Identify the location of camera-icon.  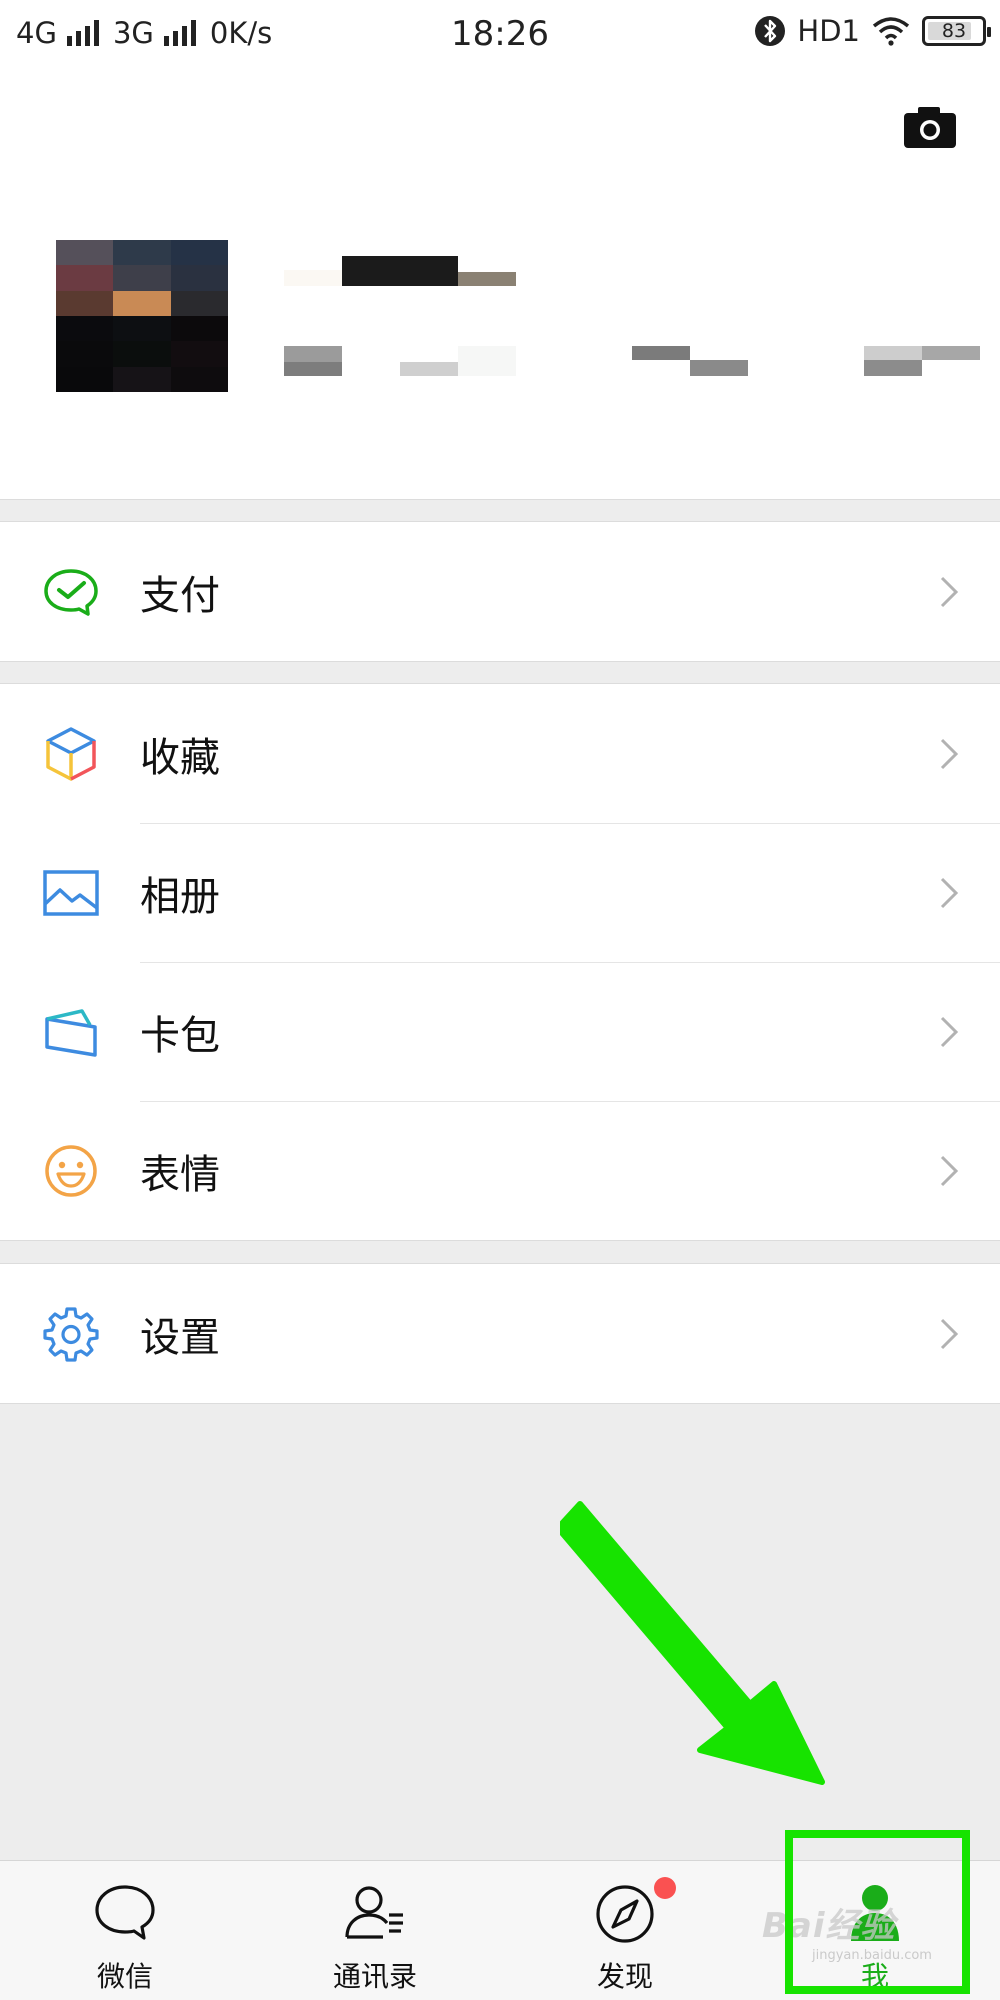
(930, 127).